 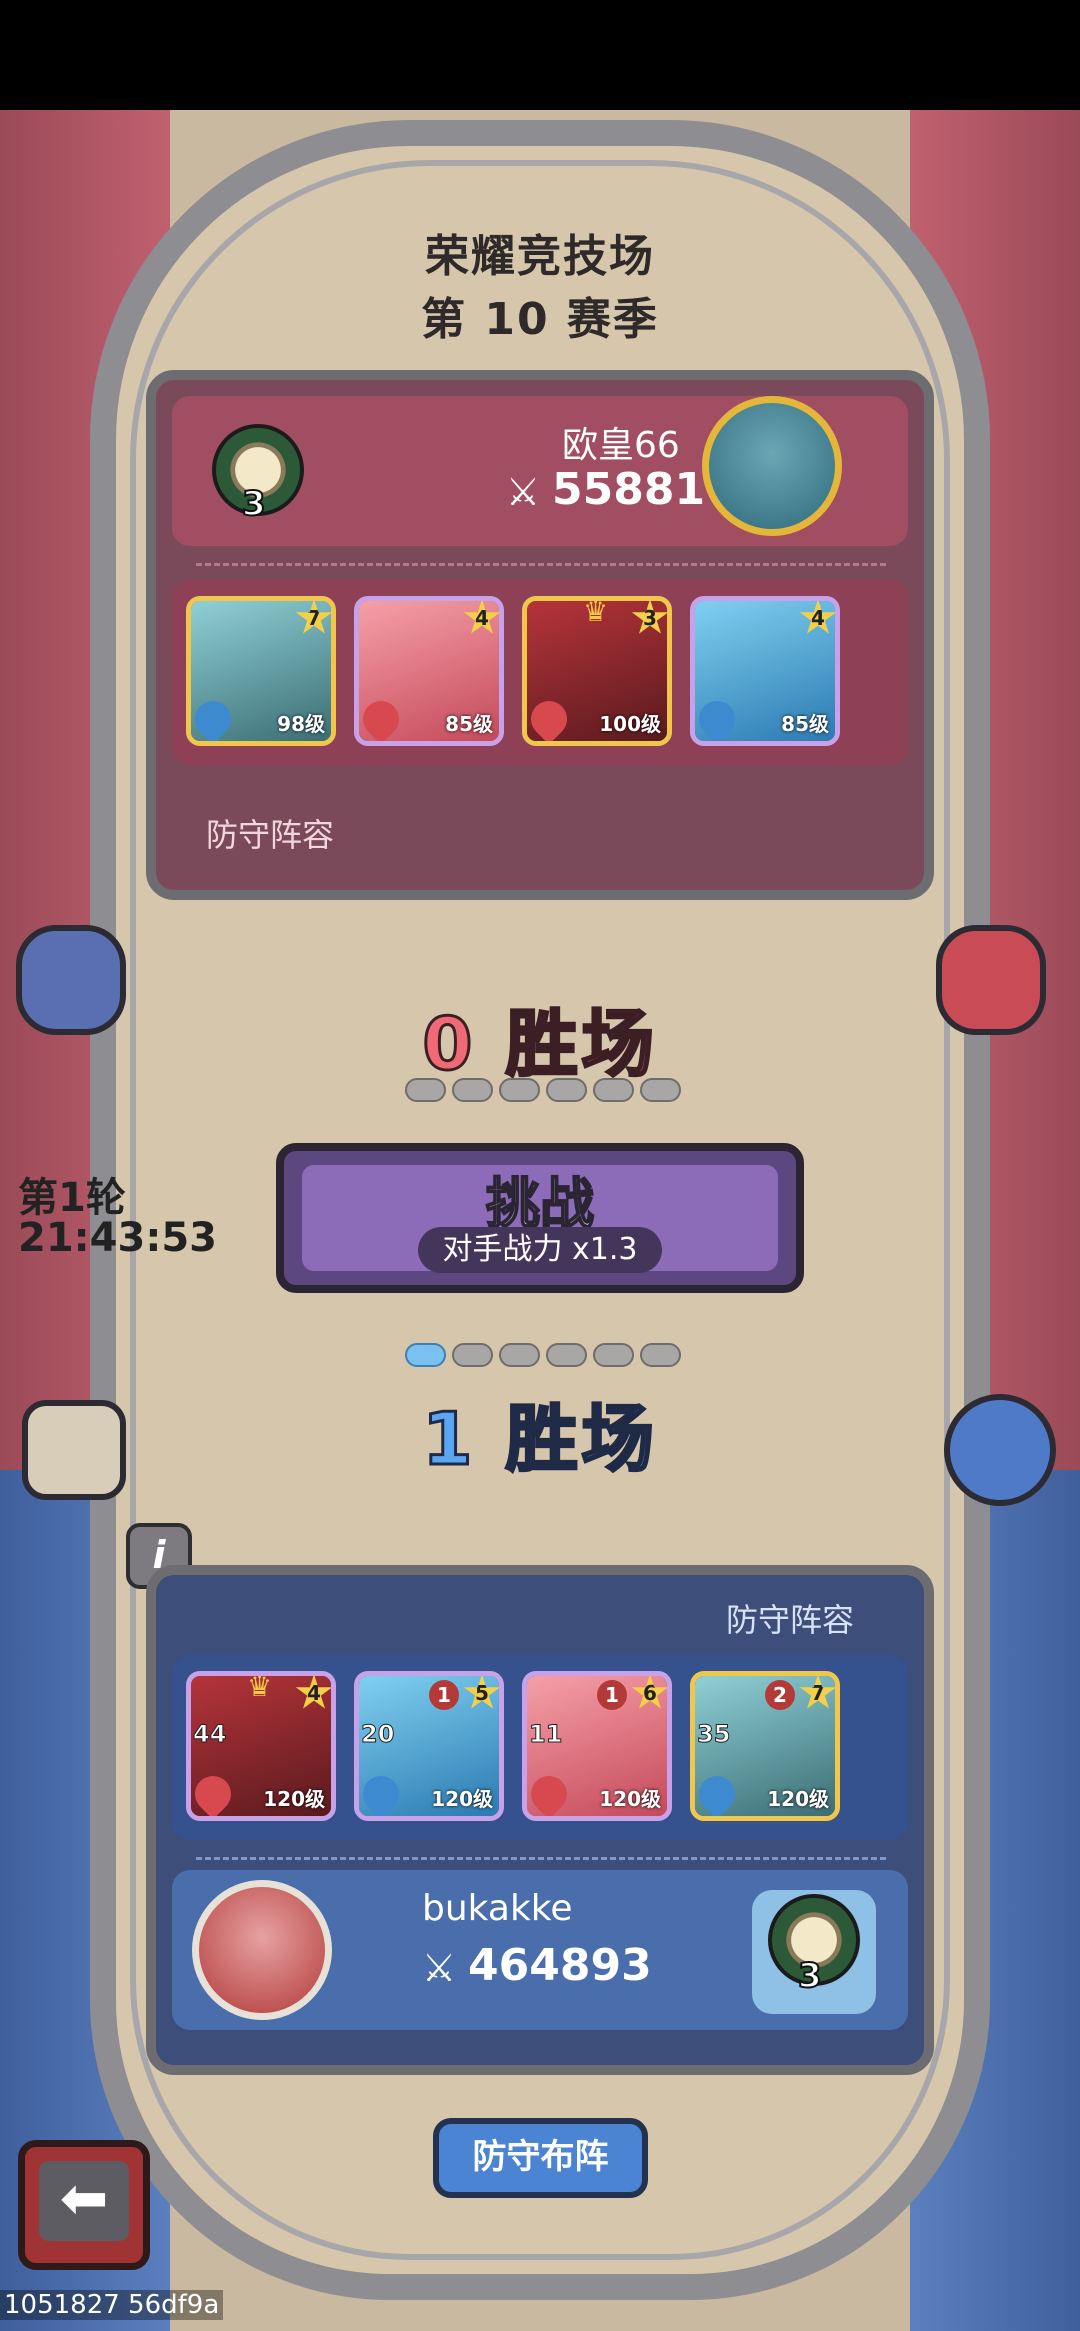 I want to click on opponent-lineup-label: 防守阵容, so click(x=270, y=835).